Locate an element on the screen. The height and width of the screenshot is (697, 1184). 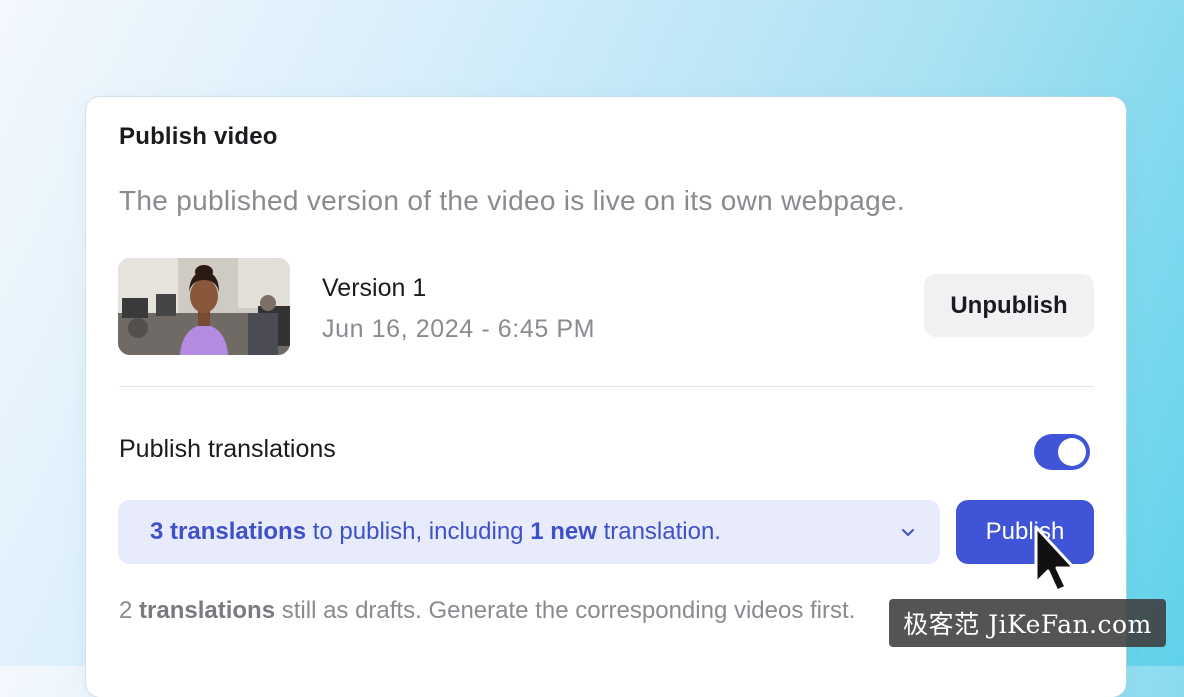
chevron-down-icon is located at coordinates (908, 532).